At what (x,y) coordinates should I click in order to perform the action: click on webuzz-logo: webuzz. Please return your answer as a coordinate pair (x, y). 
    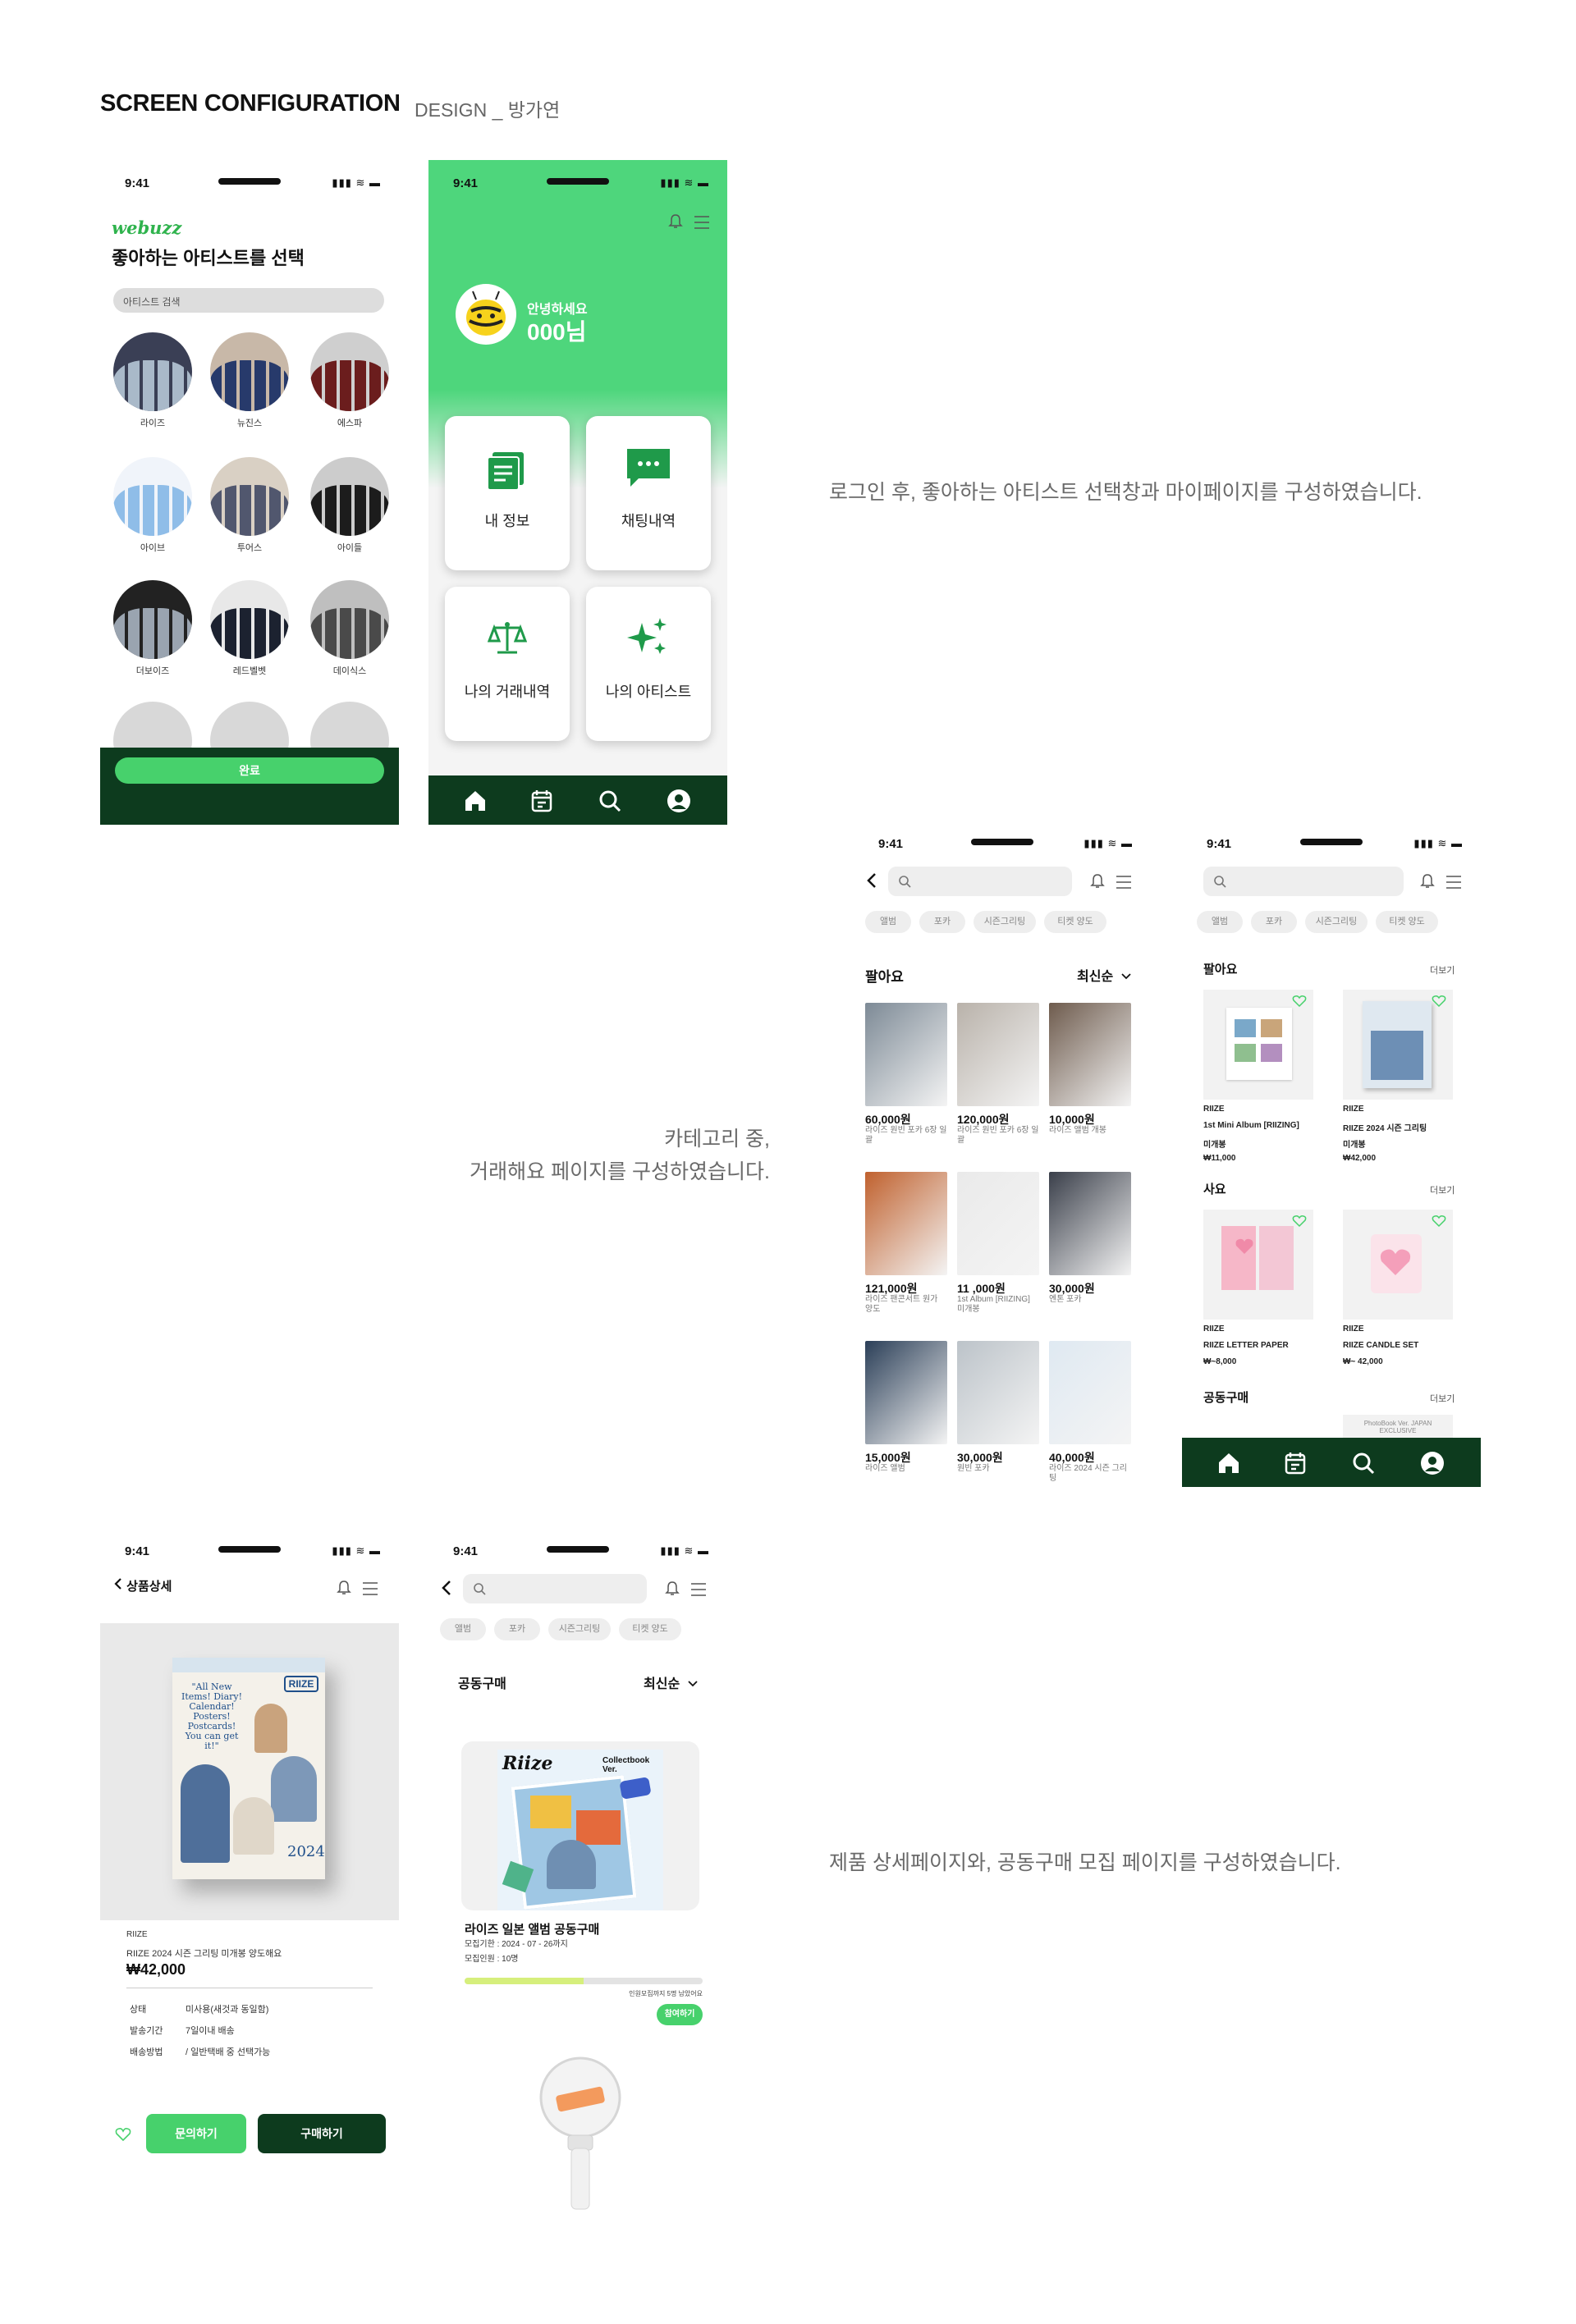
    Looking at the image, I should click on (147, 227).